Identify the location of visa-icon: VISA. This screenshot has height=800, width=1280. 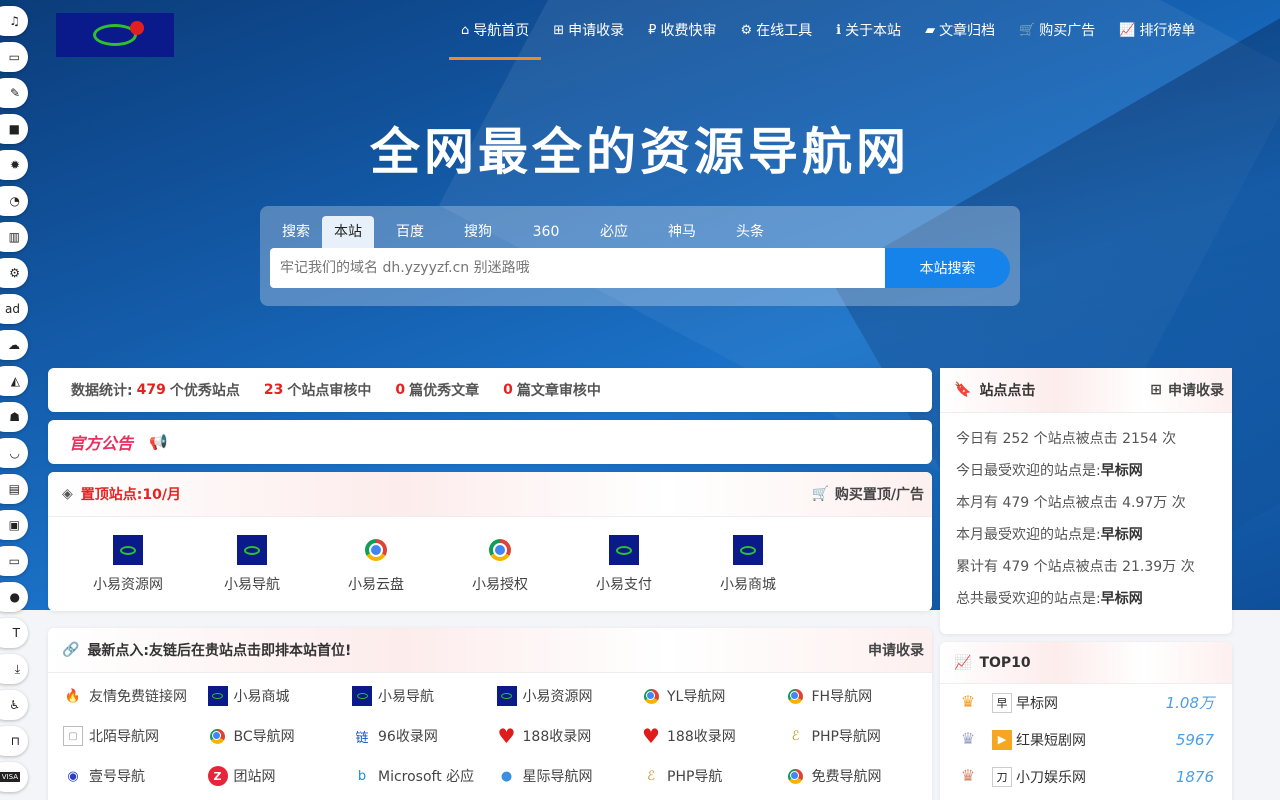
(10, 777).